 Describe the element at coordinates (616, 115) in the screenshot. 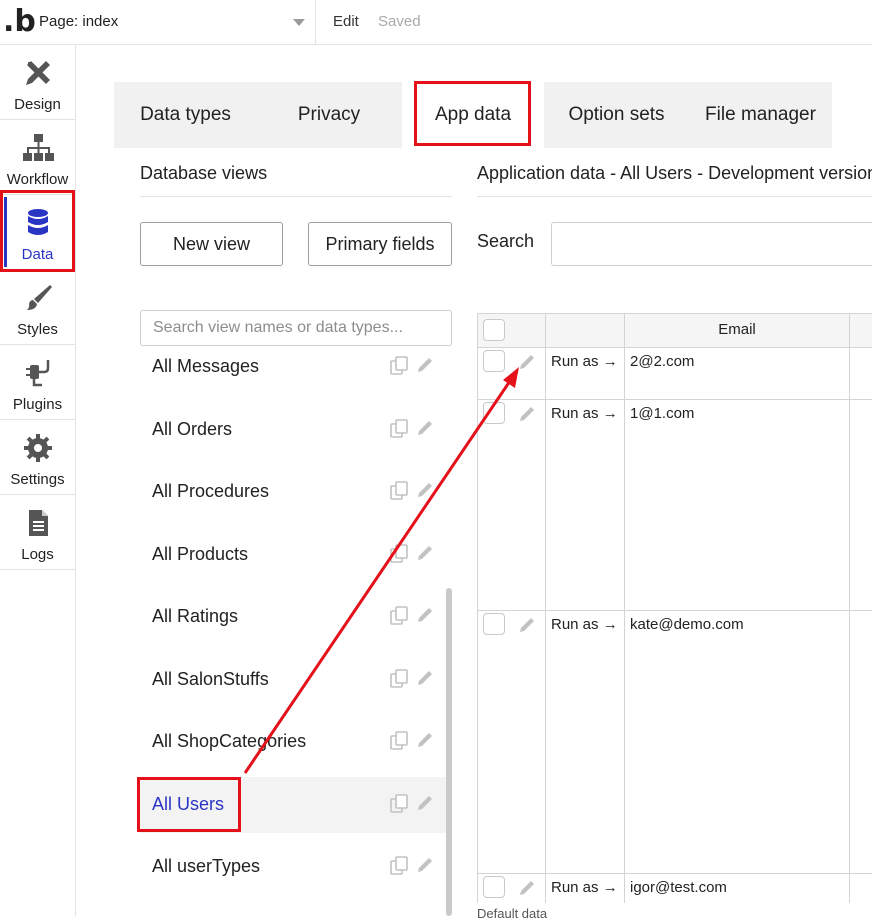

I see `tab-option-sets: Option sets` at that location.